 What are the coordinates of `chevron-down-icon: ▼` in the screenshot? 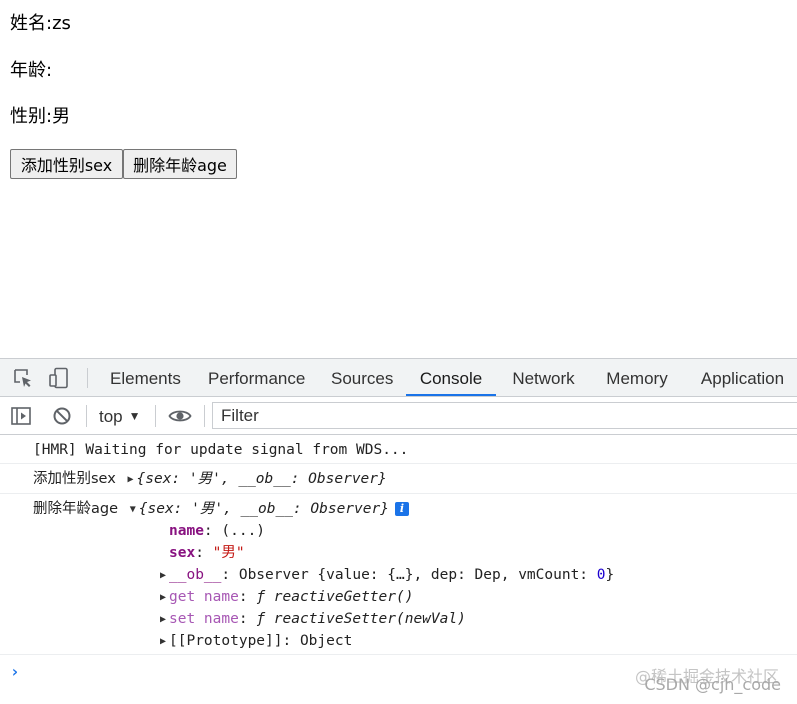 It's located at (134, 416).